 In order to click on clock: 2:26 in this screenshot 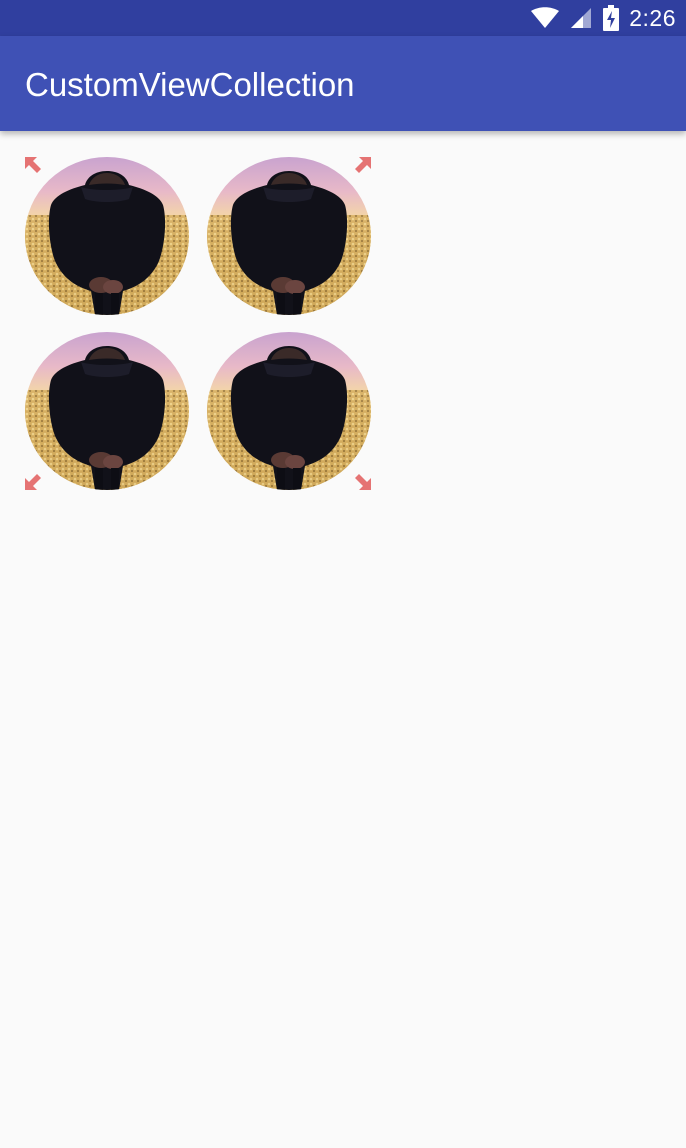, I will do `click(652, 17)`.